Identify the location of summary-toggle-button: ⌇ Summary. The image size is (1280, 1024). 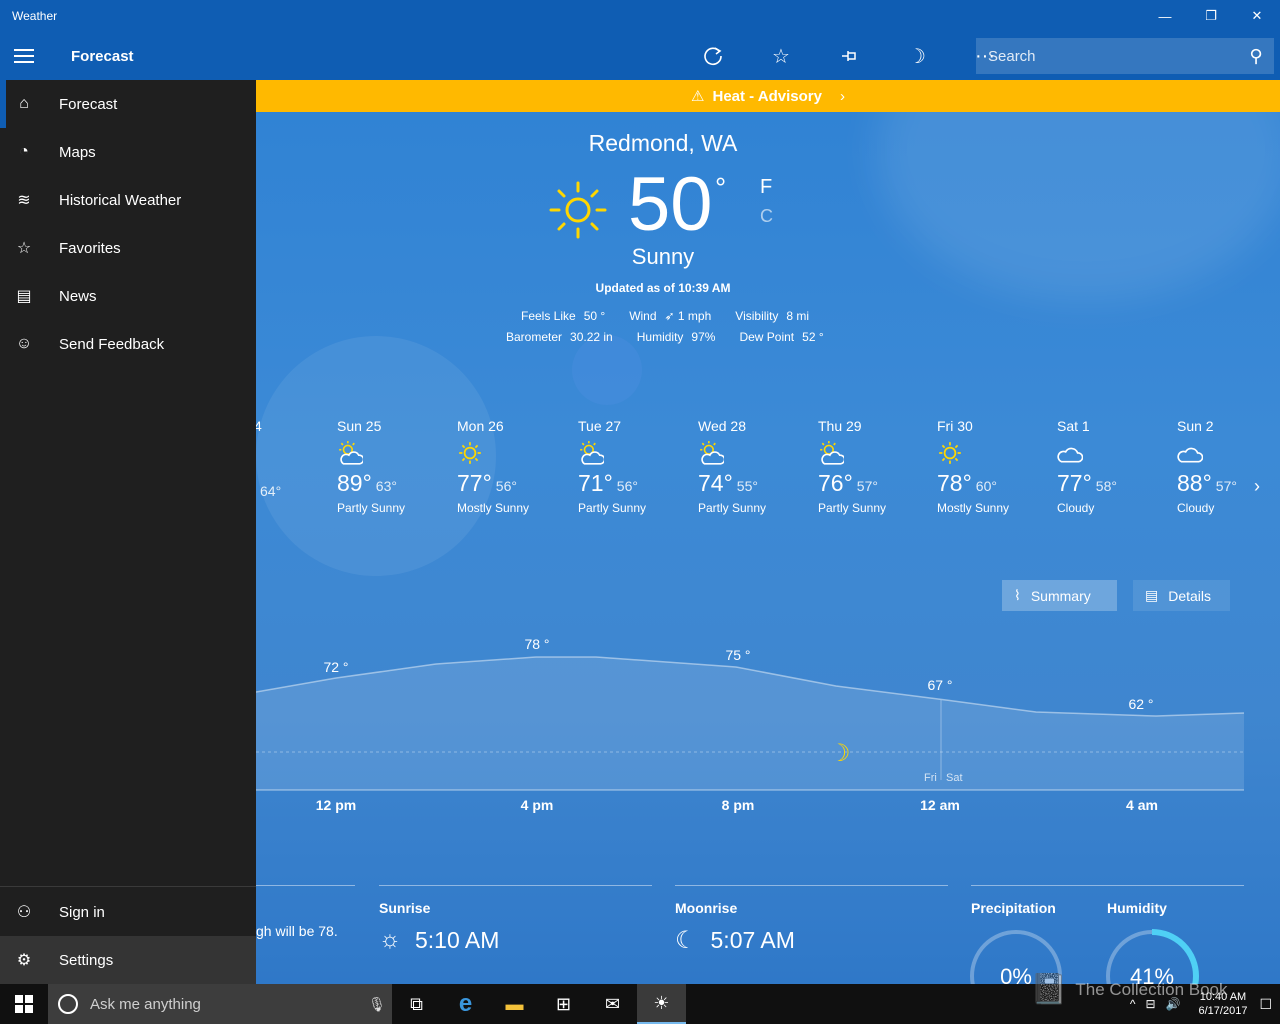
(1059, 595).